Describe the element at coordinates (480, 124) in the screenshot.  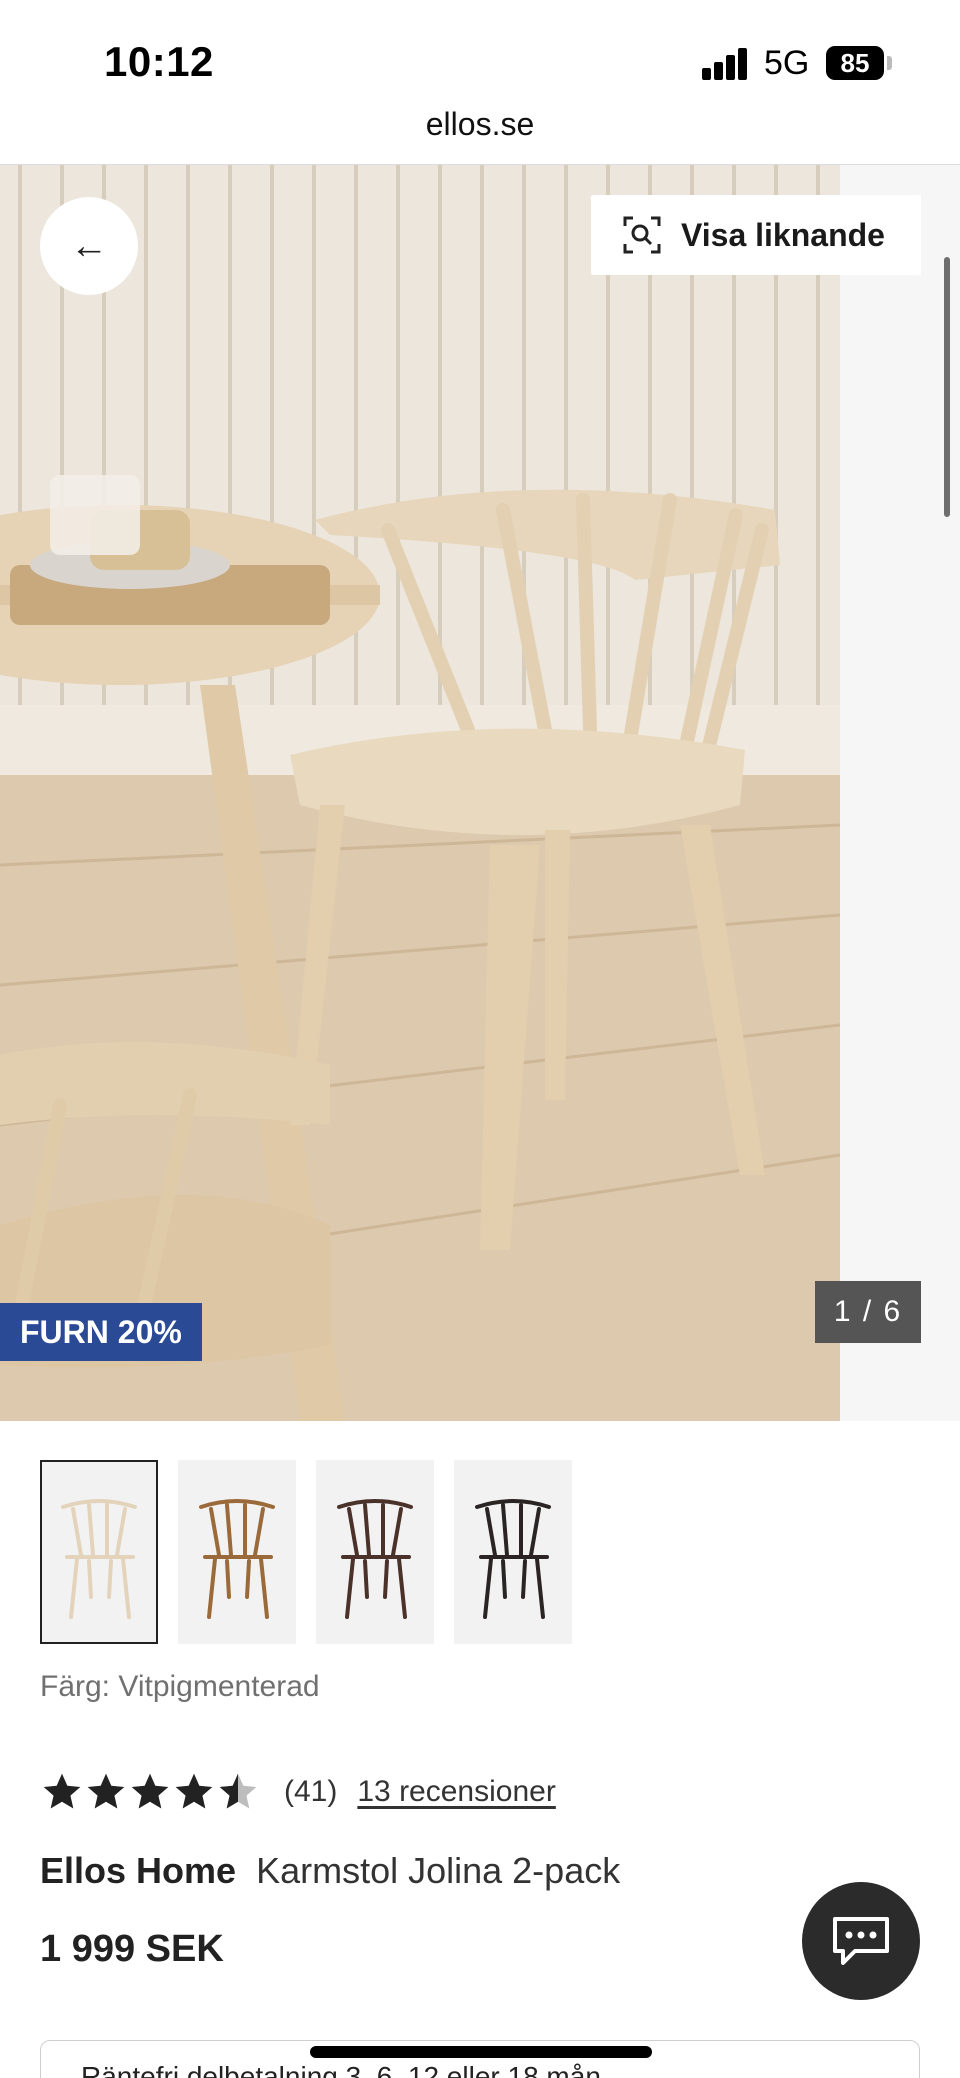
I see `url-bar: ellos.se` at that location.